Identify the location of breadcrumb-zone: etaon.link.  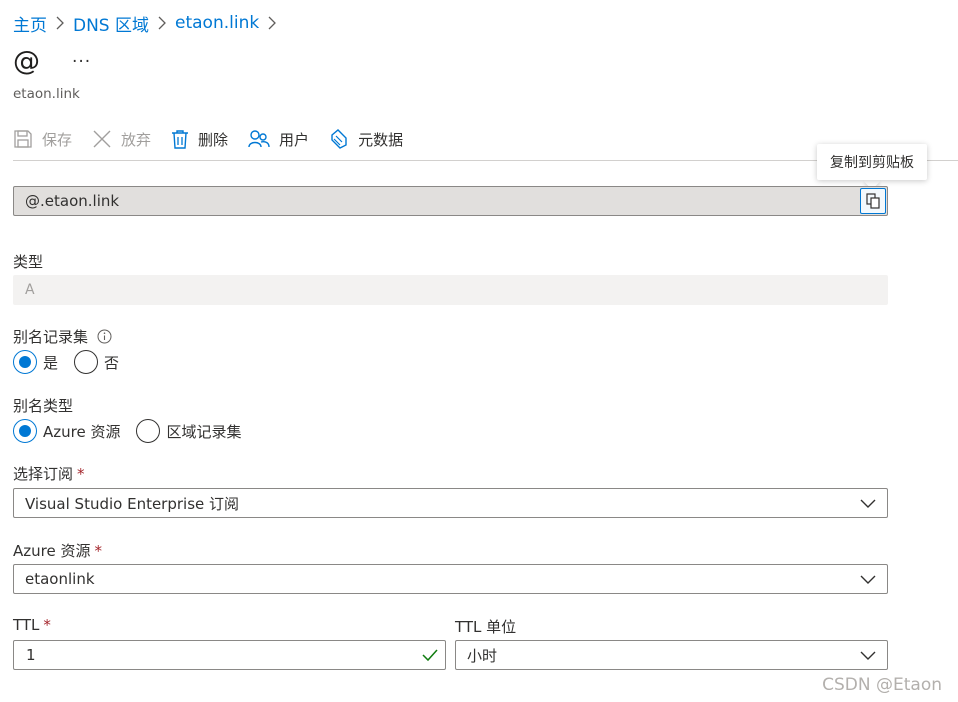
(217, 23).